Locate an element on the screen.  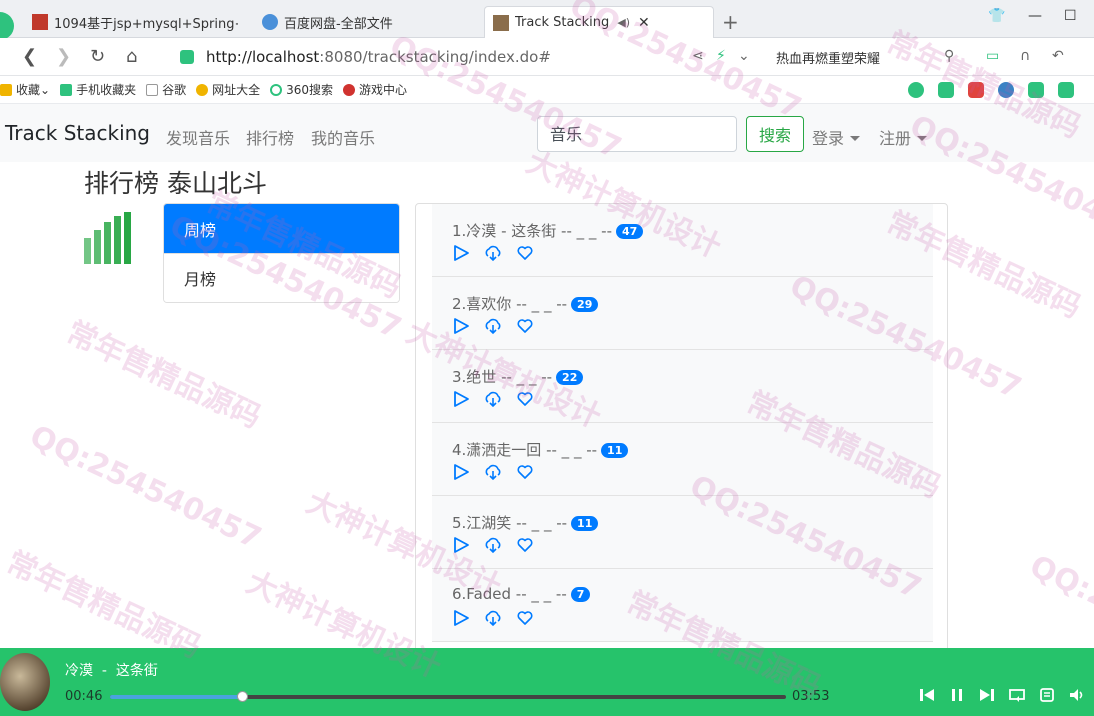
next-icon is located at coordinates (987, 695).